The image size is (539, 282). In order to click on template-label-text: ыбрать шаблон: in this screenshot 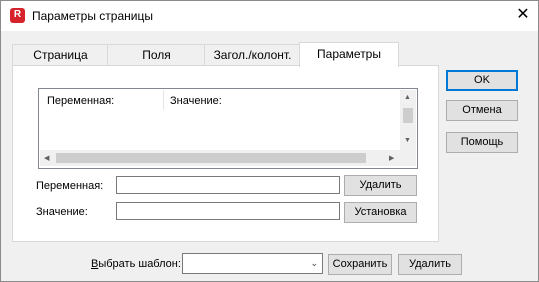, I will do `click(139, 264)`.